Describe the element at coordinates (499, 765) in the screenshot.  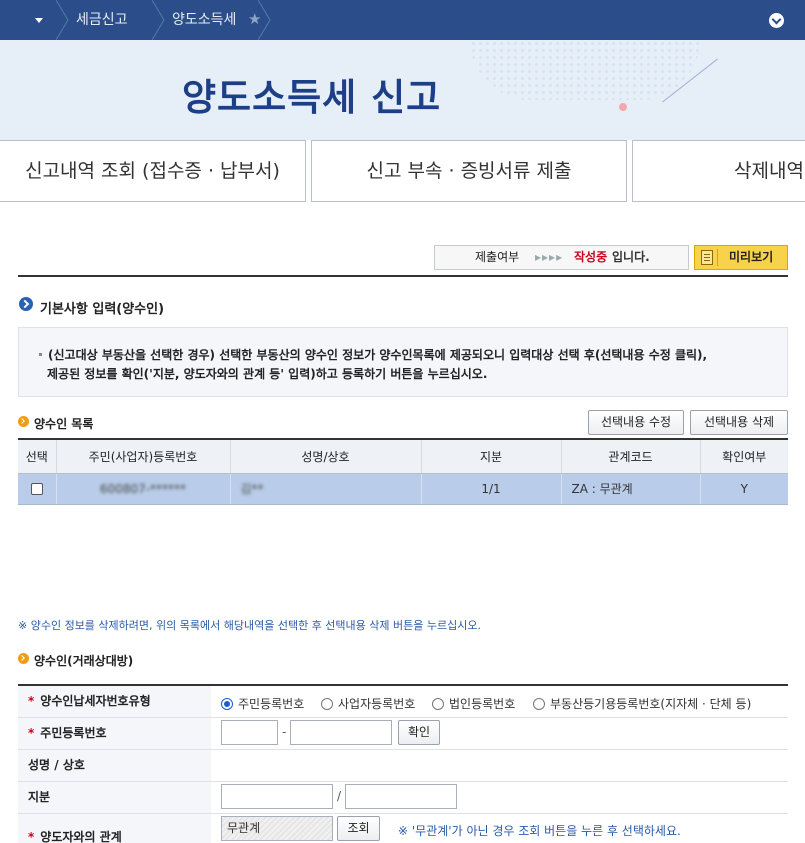
I see `name-cell` at that location.